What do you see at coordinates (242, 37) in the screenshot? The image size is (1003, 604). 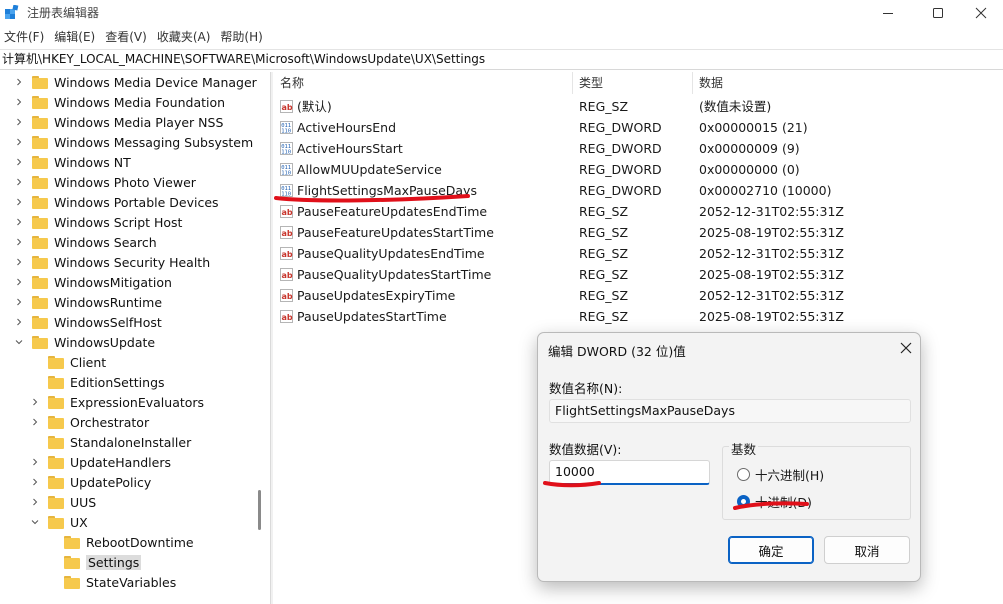 I see `menu-help: 帮助(H)` at bounding box center [242, 37].